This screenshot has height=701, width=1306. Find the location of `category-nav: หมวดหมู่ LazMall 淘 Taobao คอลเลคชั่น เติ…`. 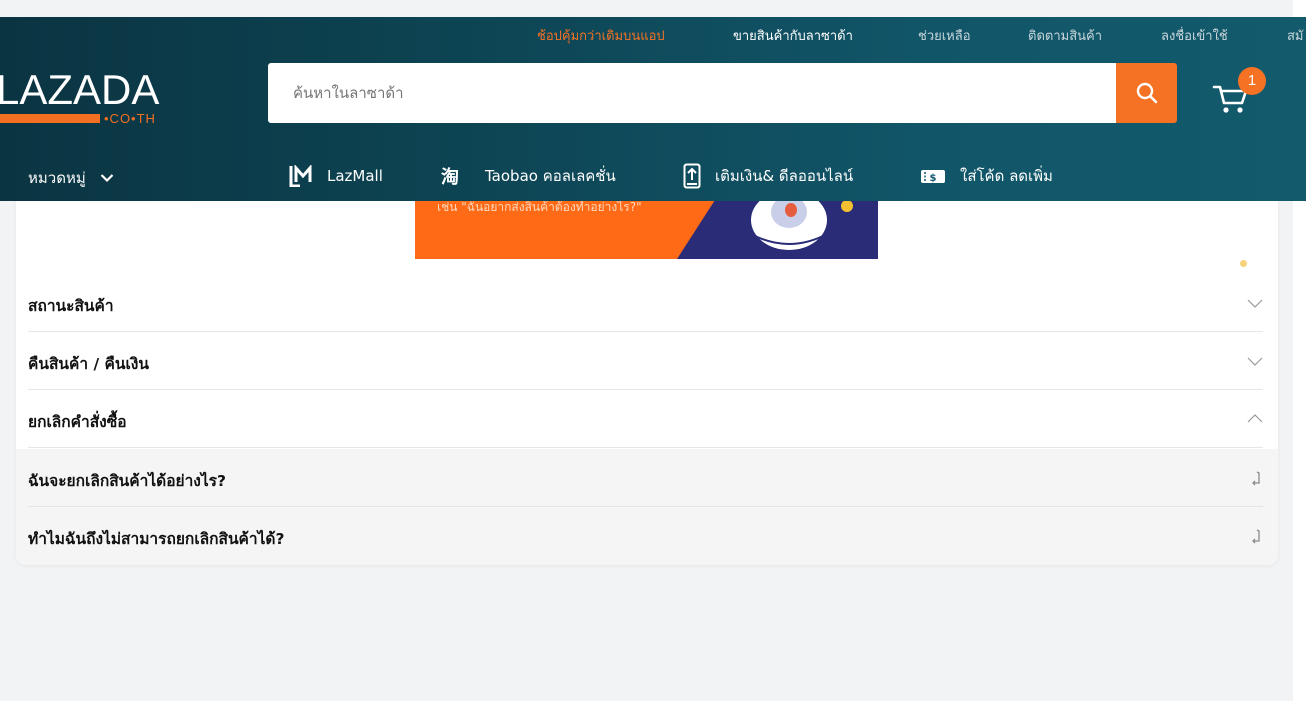

category-nav: หมวดหมู่ LazMall 淘 Taobao คอลเลคชั่น เติ… is located at coordinates (653, 177).